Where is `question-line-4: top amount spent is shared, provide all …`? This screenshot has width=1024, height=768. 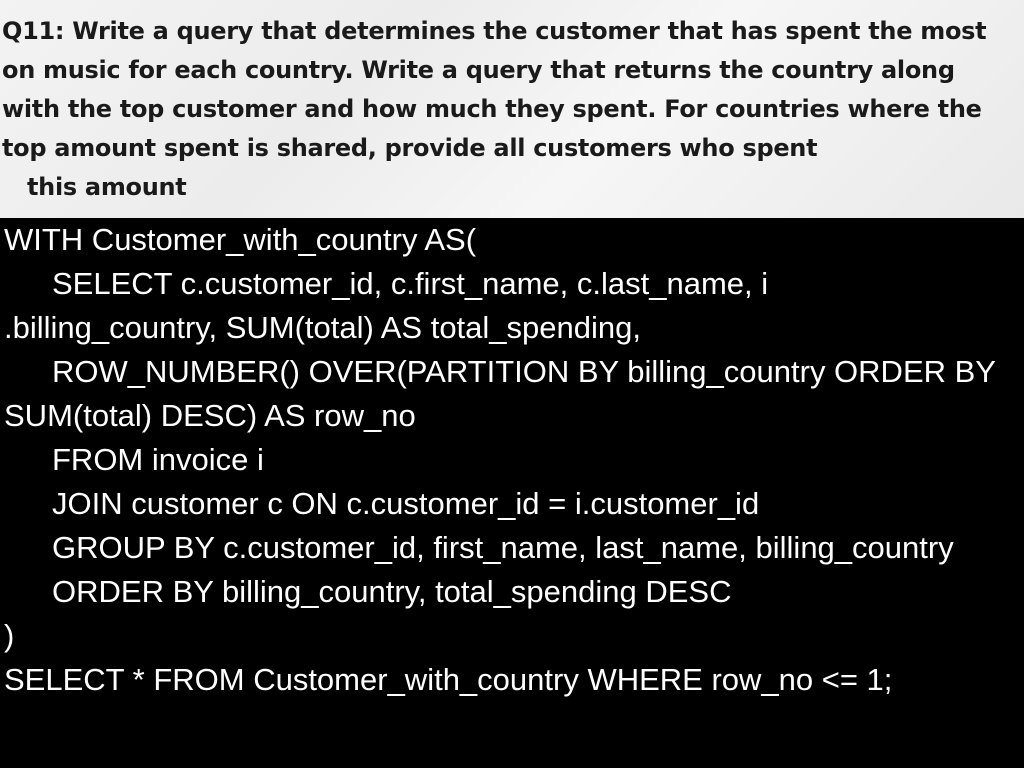 question-line-4: top amount spent is shared, provide all … is located at coordinates (410, 148).